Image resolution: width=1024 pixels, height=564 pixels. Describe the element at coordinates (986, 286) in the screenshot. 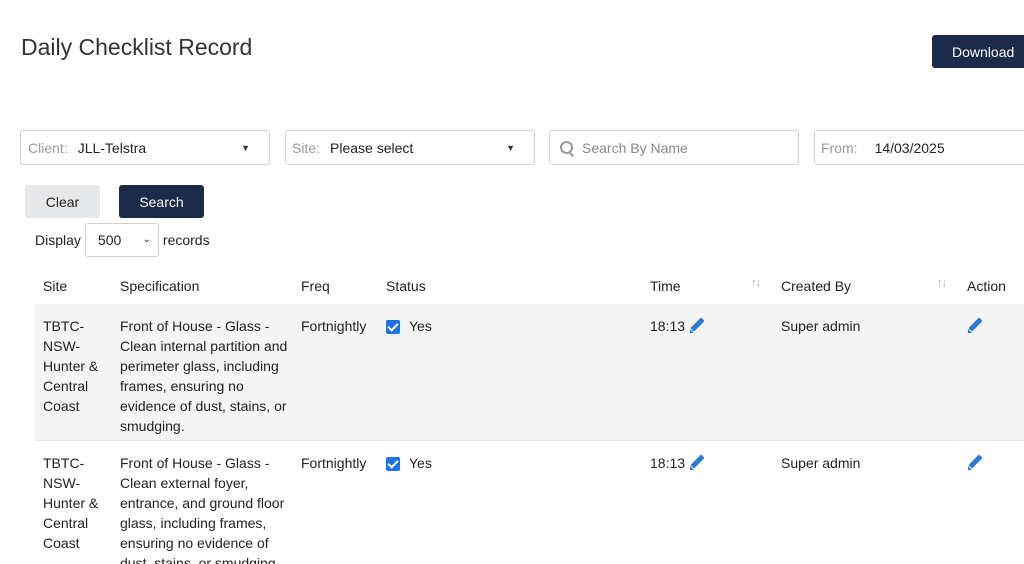

I see `column-header-action: Action` at that location.